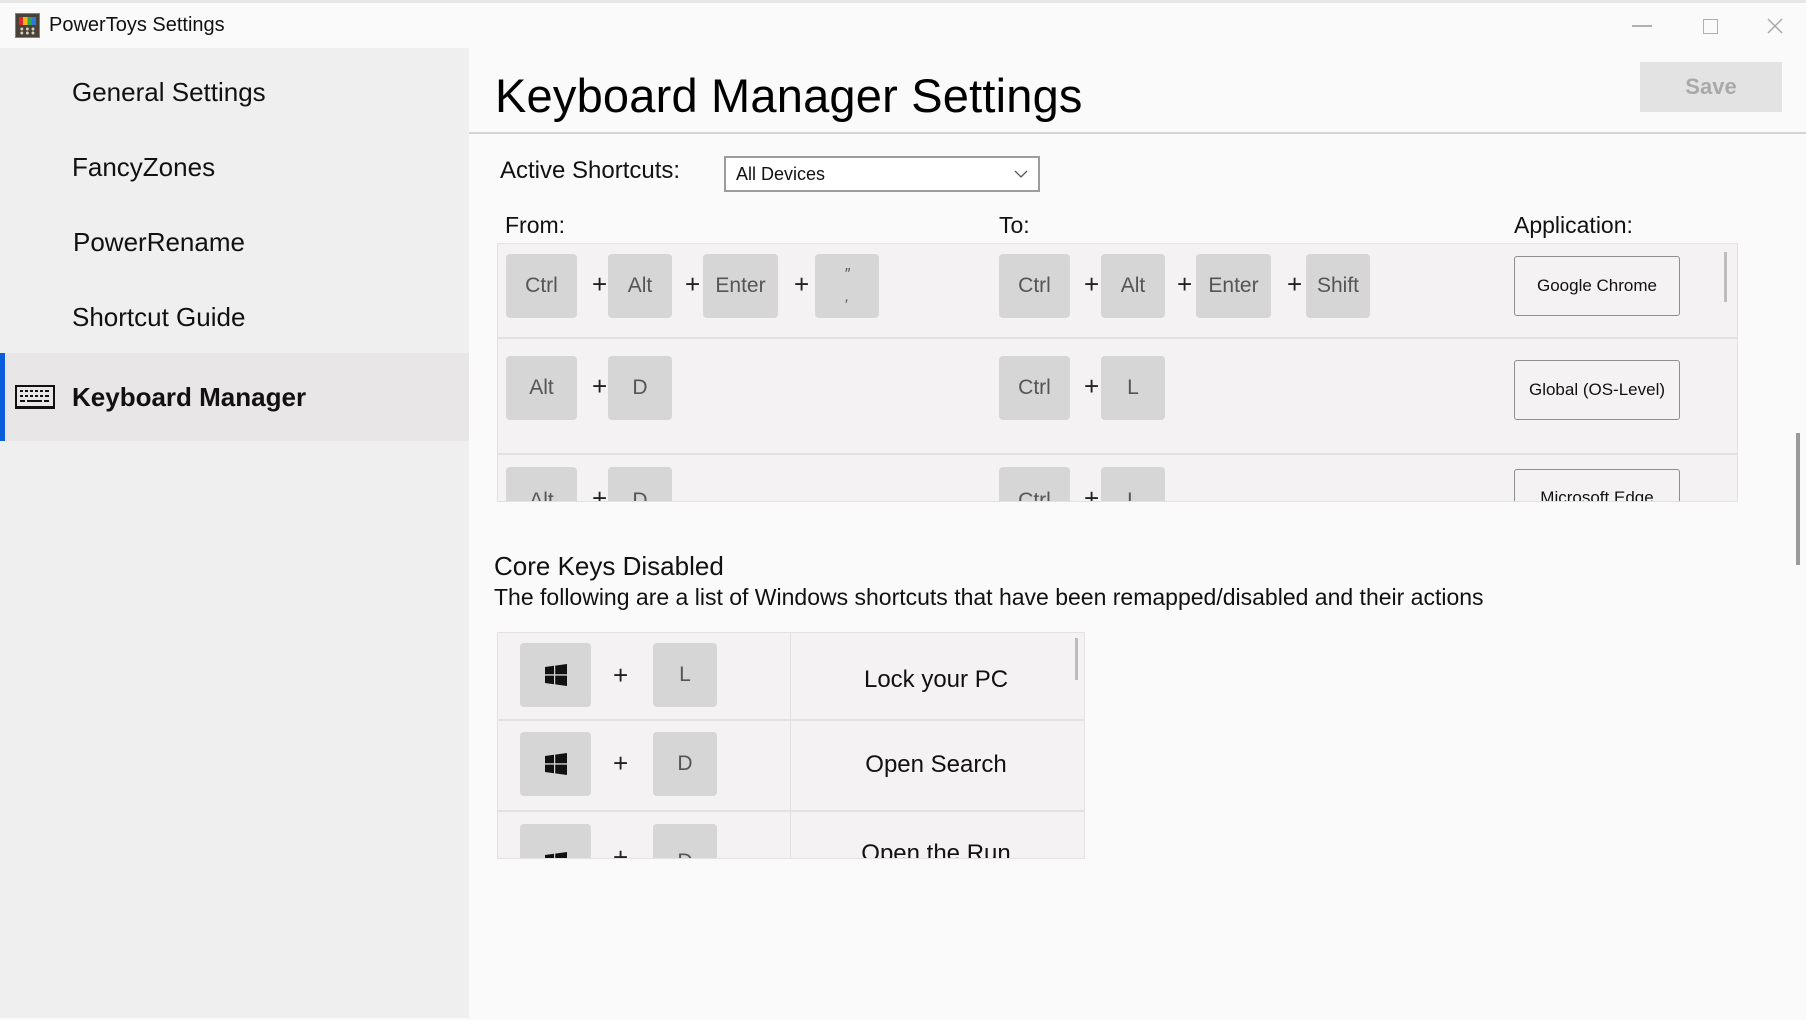 Image resolution: width=1806 pixels, height=1020 pixels. Describe the element at coordinates (27, 25) in the screenshot. I see `powertoys-icon` at that location.